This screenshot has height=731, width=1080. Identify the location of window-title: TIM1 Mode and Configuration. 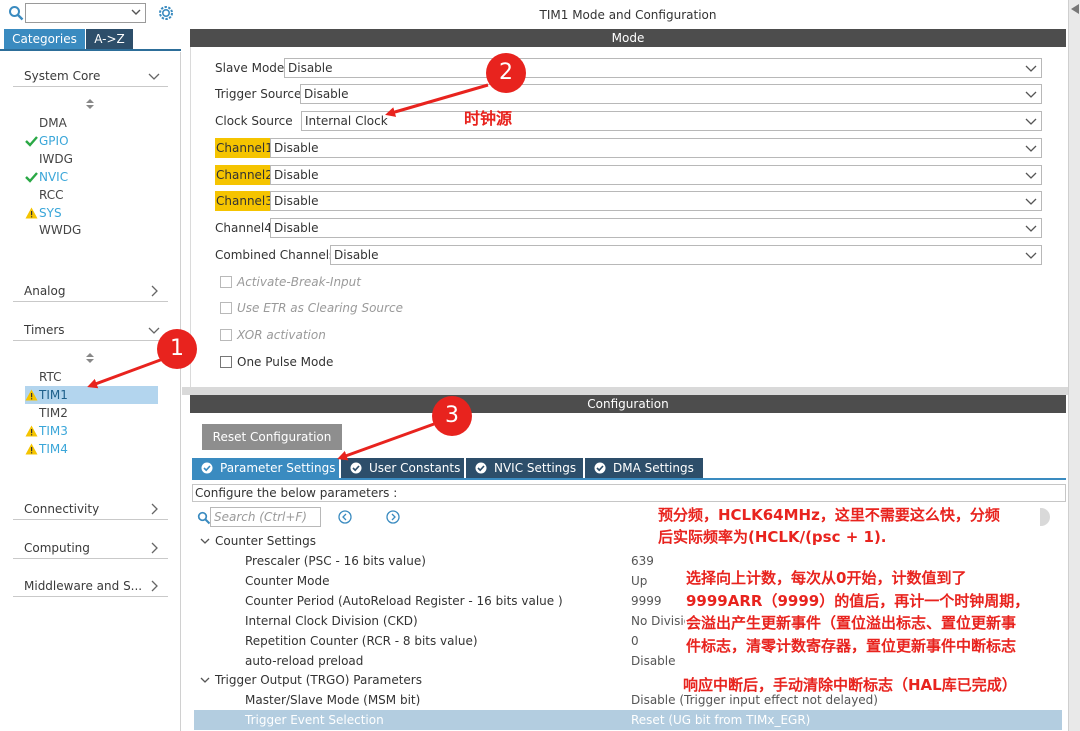
(628, 15).